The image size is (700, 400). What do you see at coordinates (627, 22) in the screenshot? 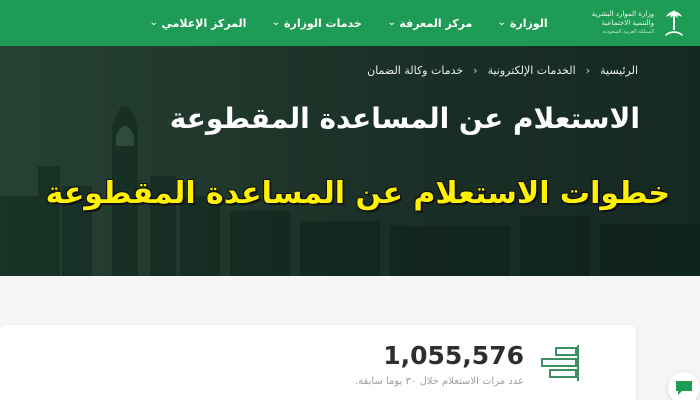
I see `logo-line-2: والتنمية الاجتماعية` at bounding box center [627, 22].